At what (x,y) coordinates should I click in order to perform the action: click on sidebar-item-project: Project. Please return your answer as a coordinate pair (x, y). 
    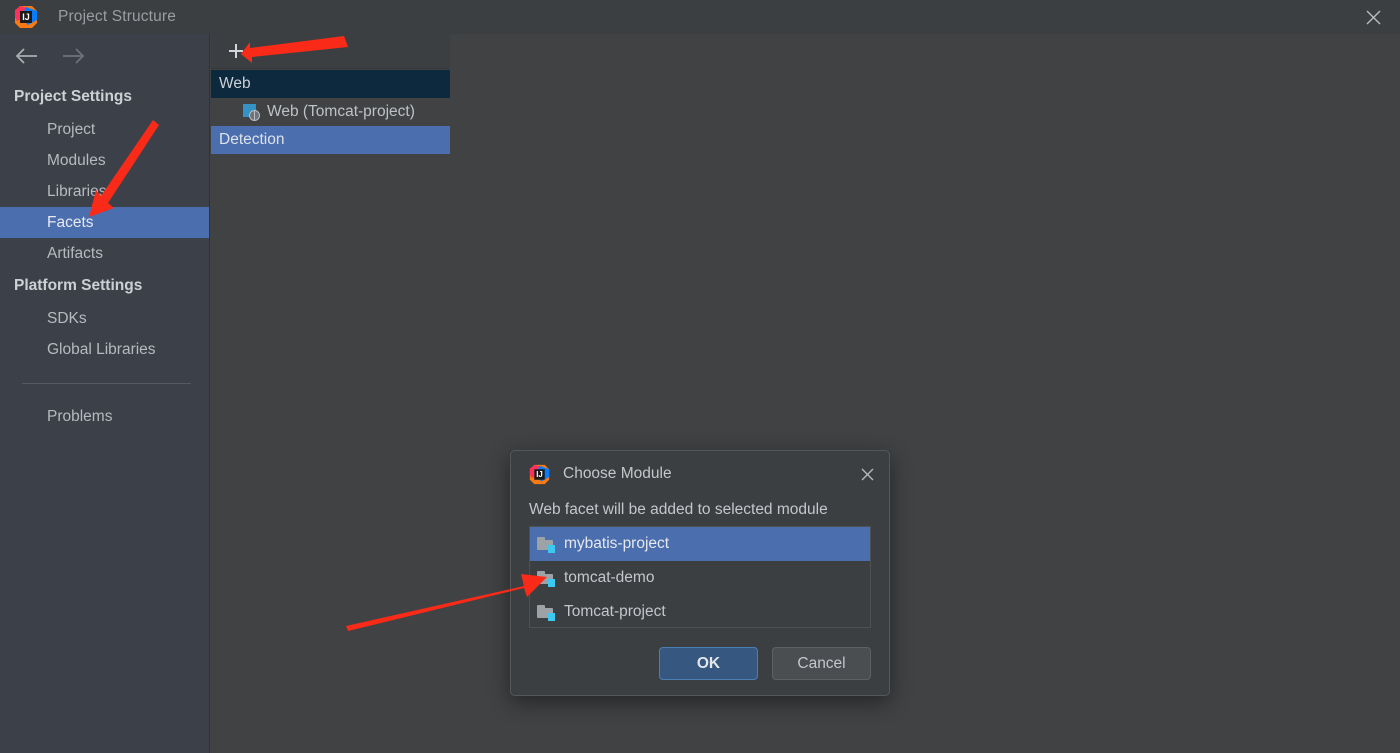
    Looking at the image, I should click on (104, 129).